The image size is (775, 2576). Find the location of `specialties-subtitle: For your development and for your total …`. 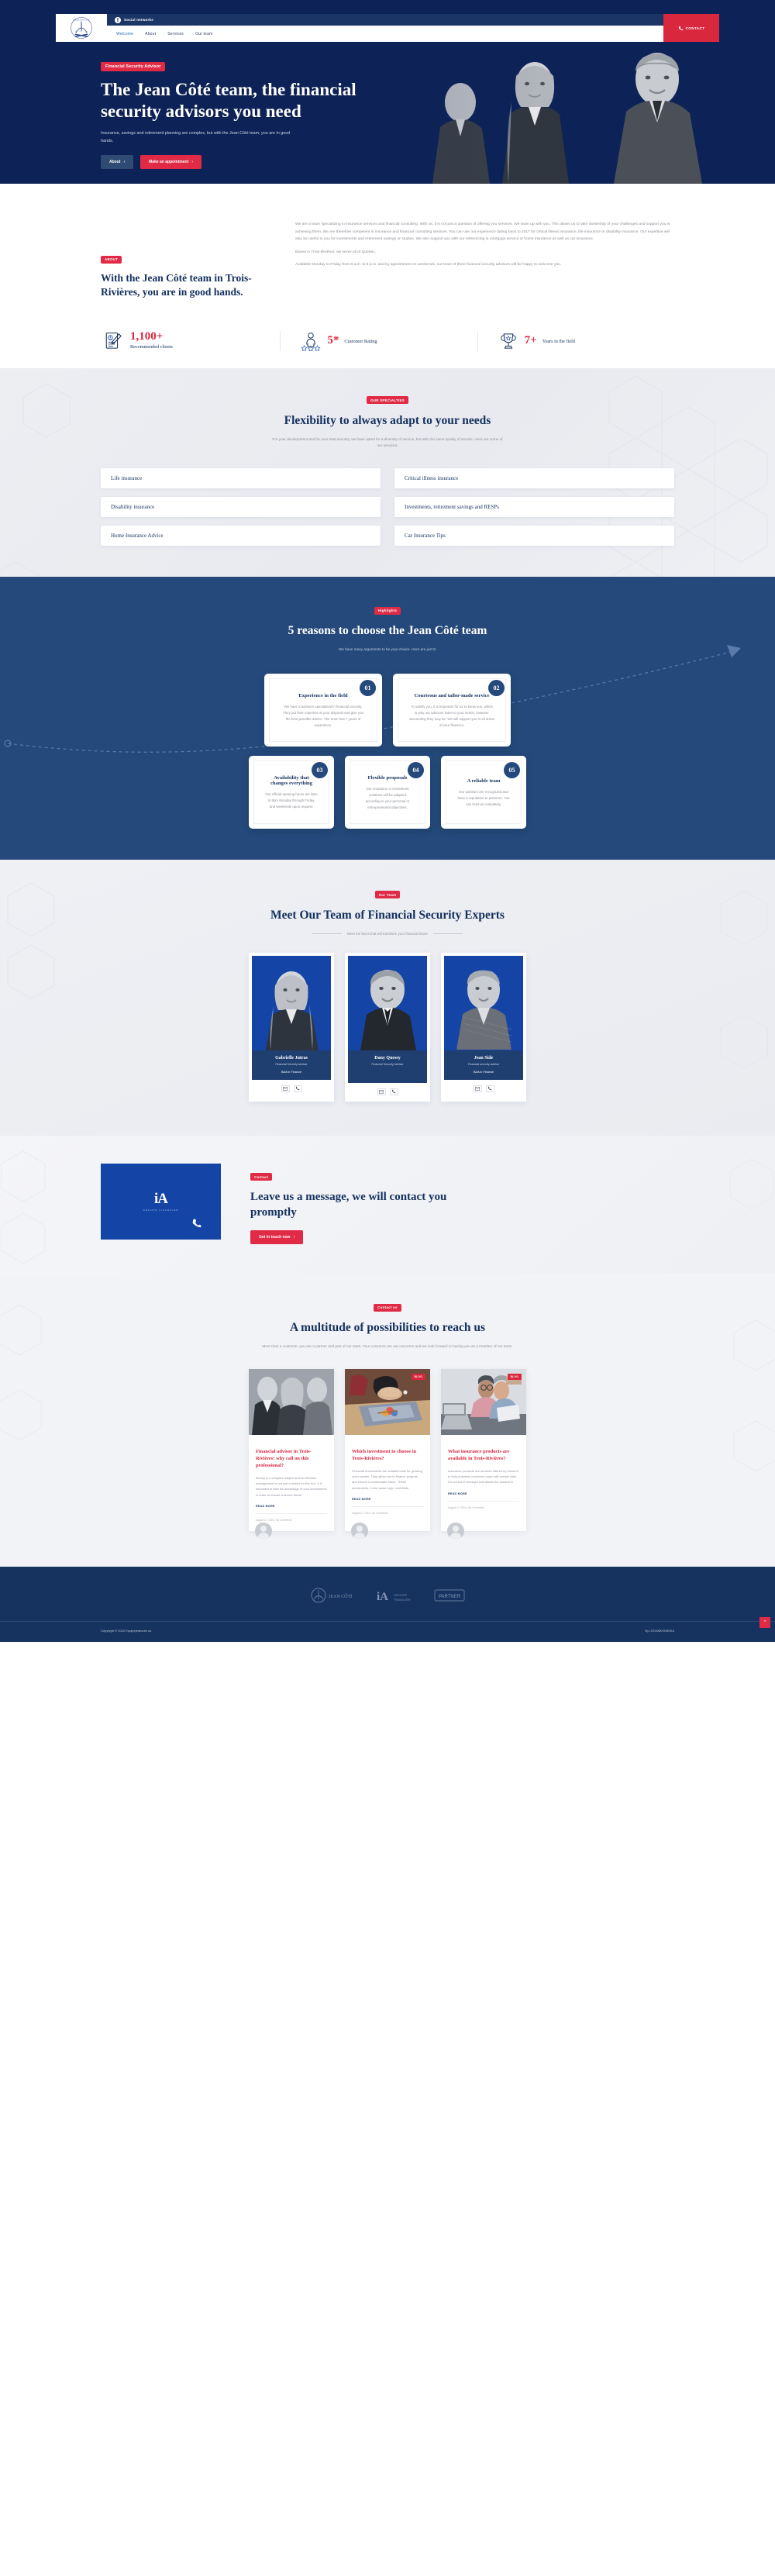

specialties-subtitle: For your development and for your total … is located at coordinates (387, 442).